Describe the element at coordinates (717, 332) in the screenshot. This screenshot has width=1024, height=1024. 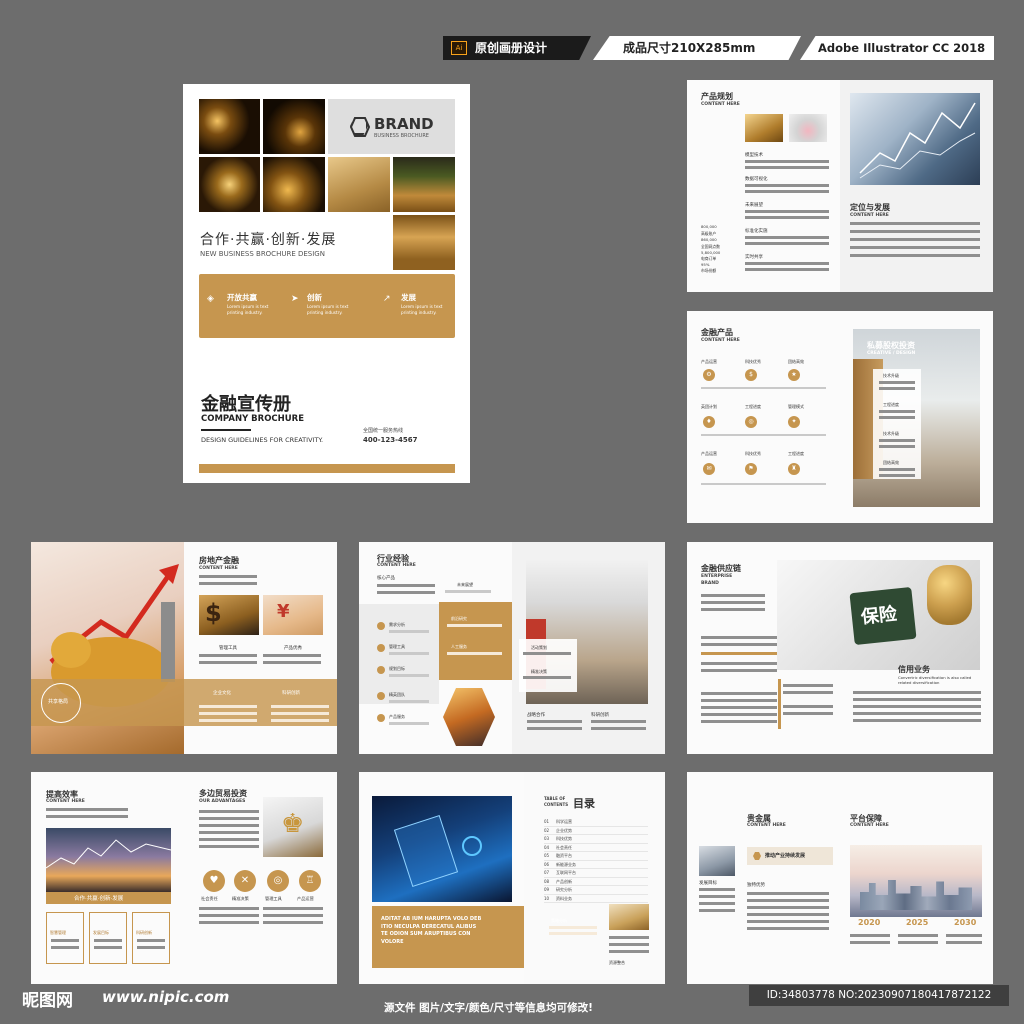
I see `page-title: 金融产品` at that location.